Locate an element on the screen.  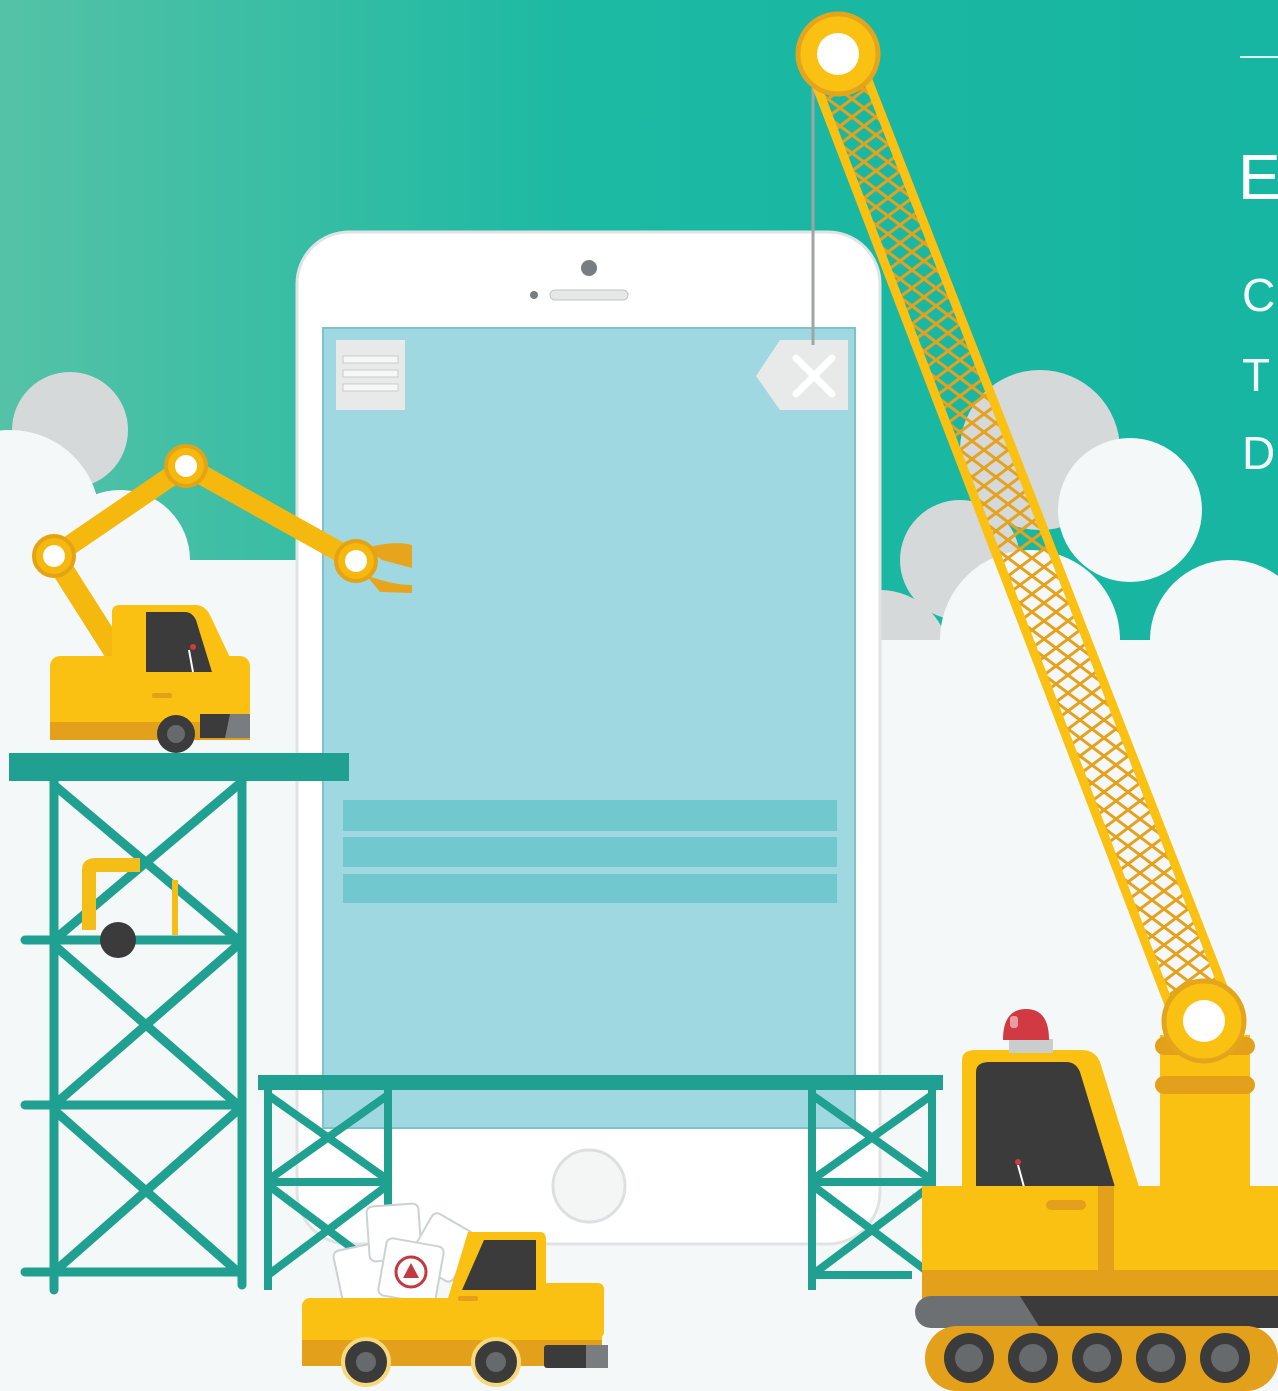
hero-line-2: T is located at coordinates (1256, 375).